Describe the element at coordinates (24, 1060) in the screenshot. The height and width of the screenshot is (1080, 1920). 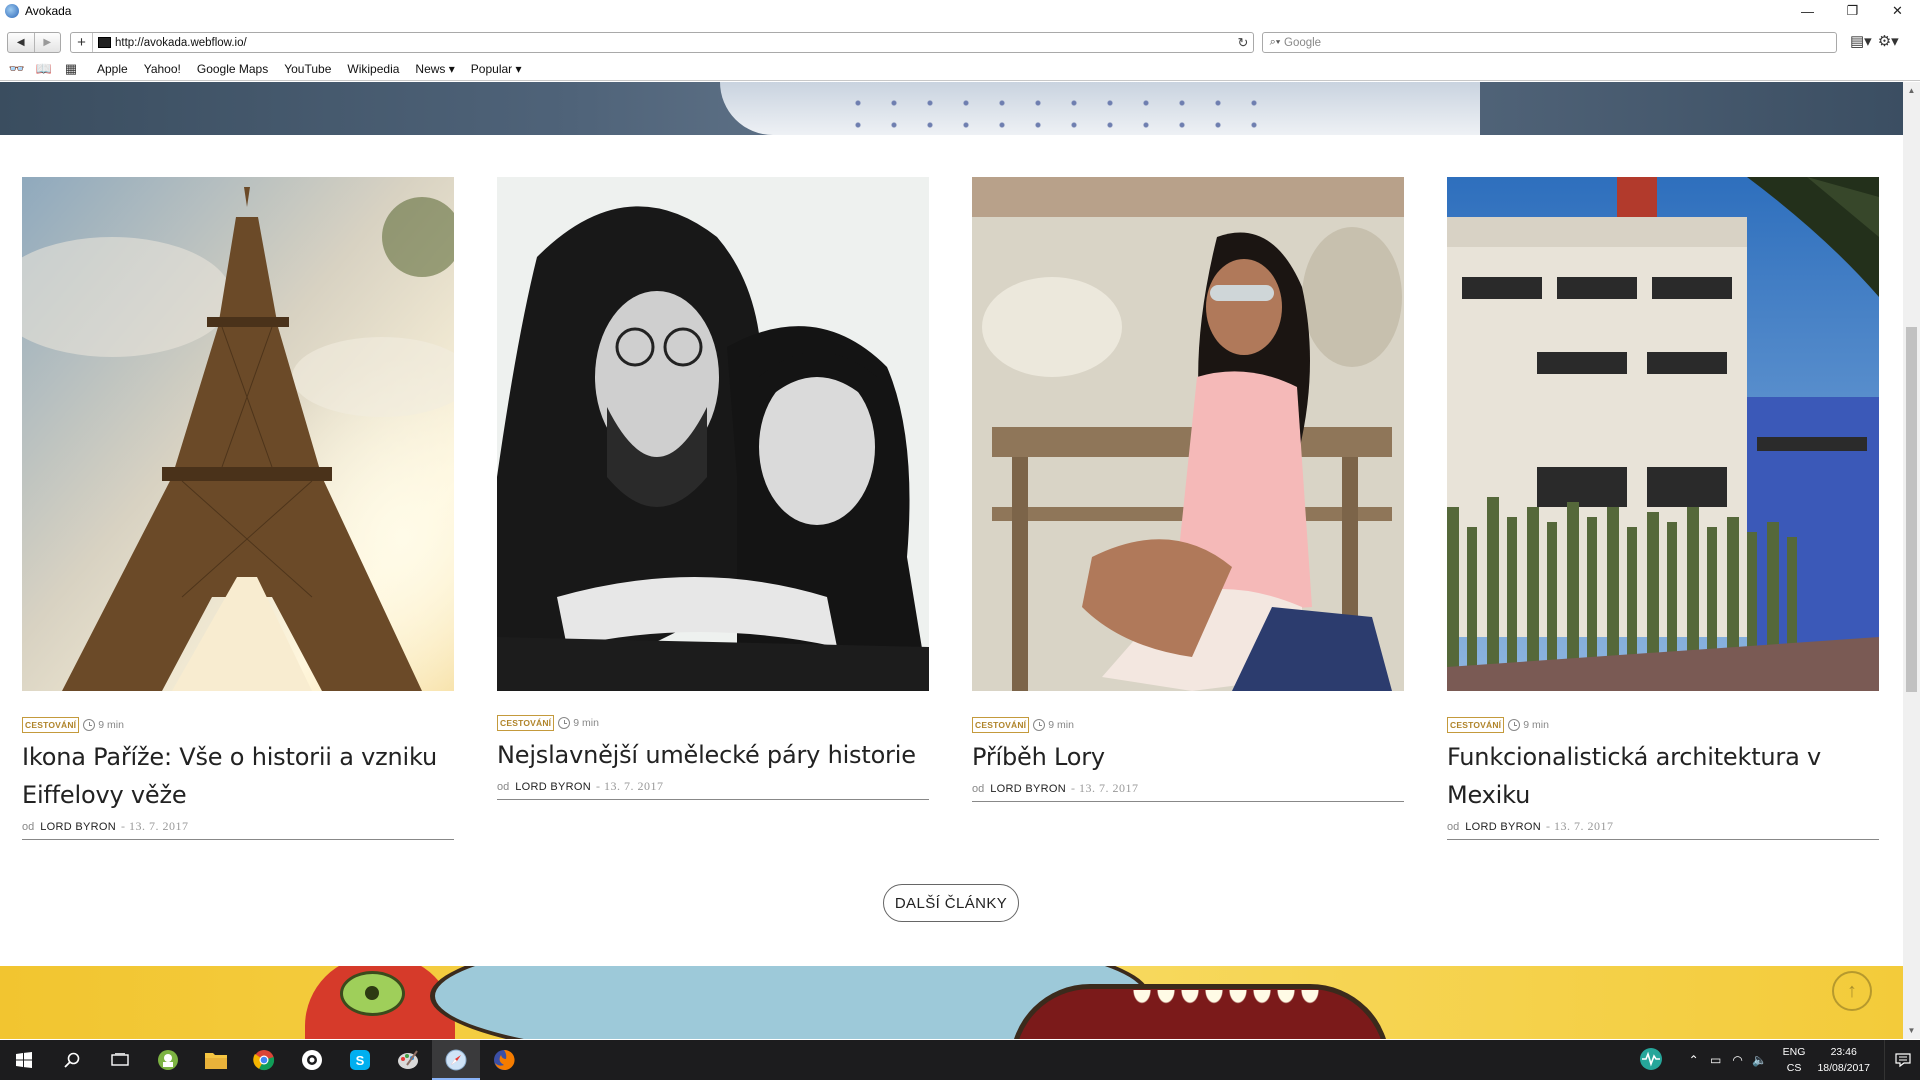
I see `windows-start-icon` at that location.